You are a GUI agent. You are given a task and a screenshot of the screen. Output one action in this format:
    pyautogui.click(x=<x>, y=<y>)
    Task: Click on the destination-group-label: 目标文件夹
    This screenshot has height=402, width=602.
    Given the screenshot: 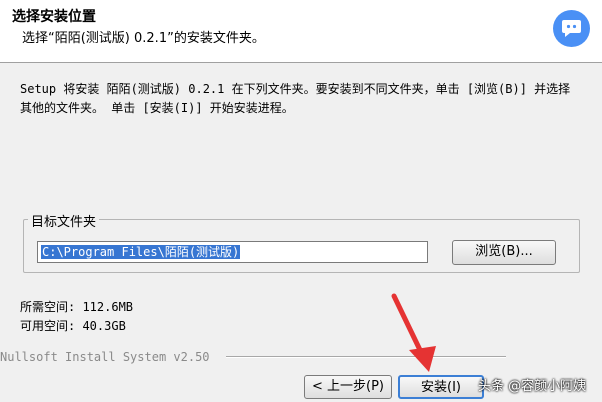 What is the action you would take?
    pyautogui.click(x=64, y=220)
    